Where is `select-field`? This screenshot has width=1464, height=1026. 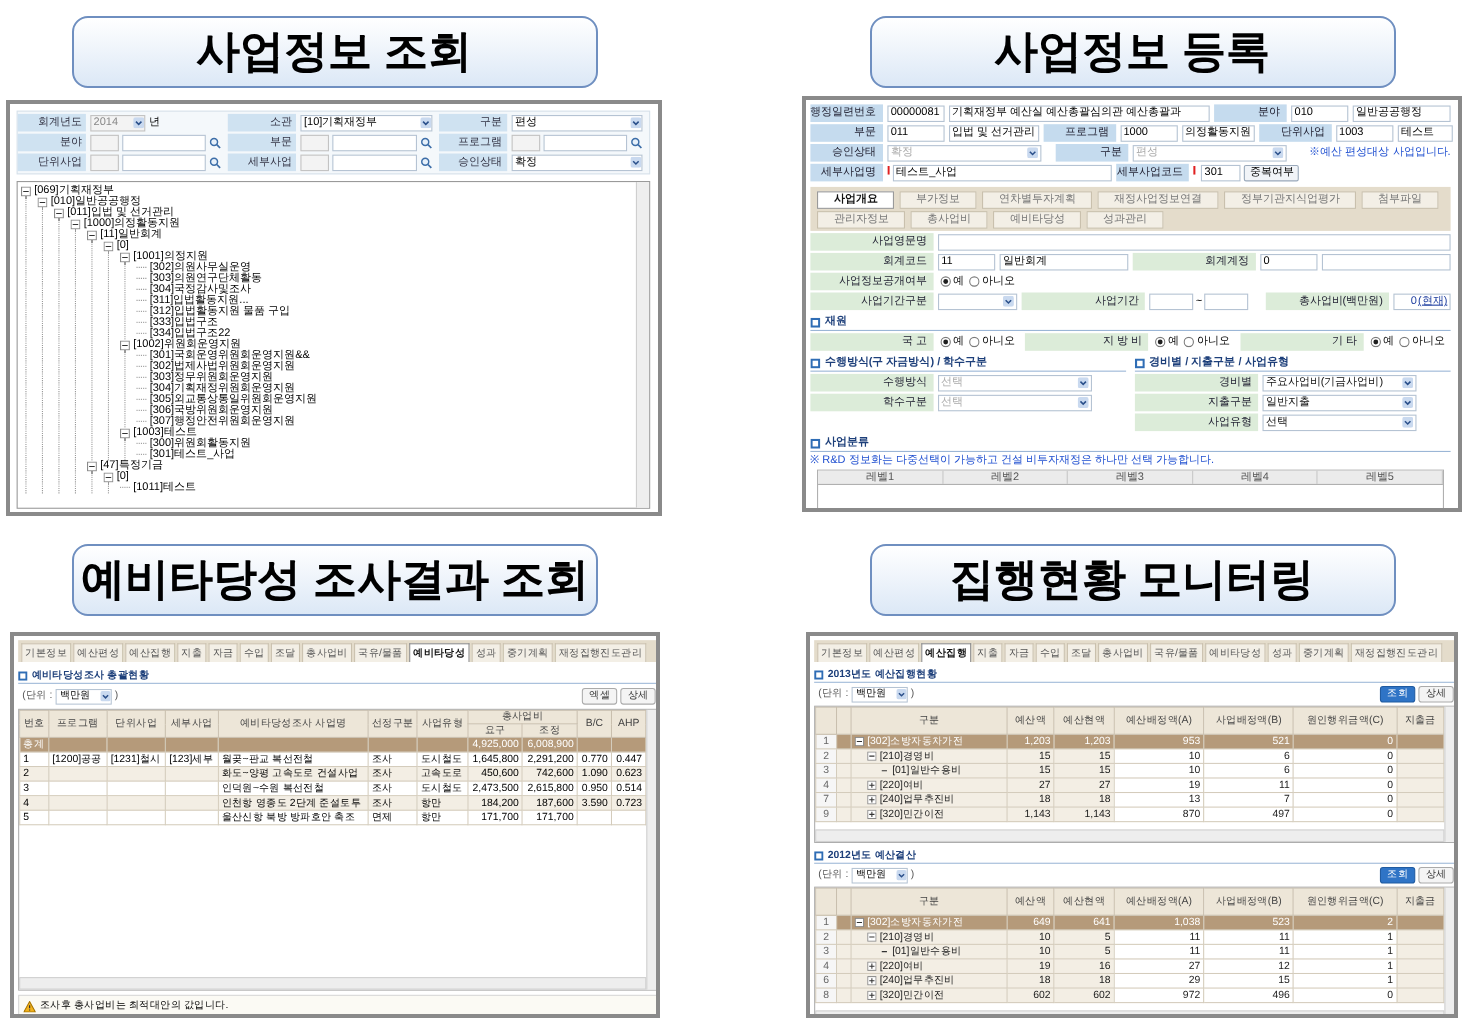
select-field is located at coordinates (978, 301).